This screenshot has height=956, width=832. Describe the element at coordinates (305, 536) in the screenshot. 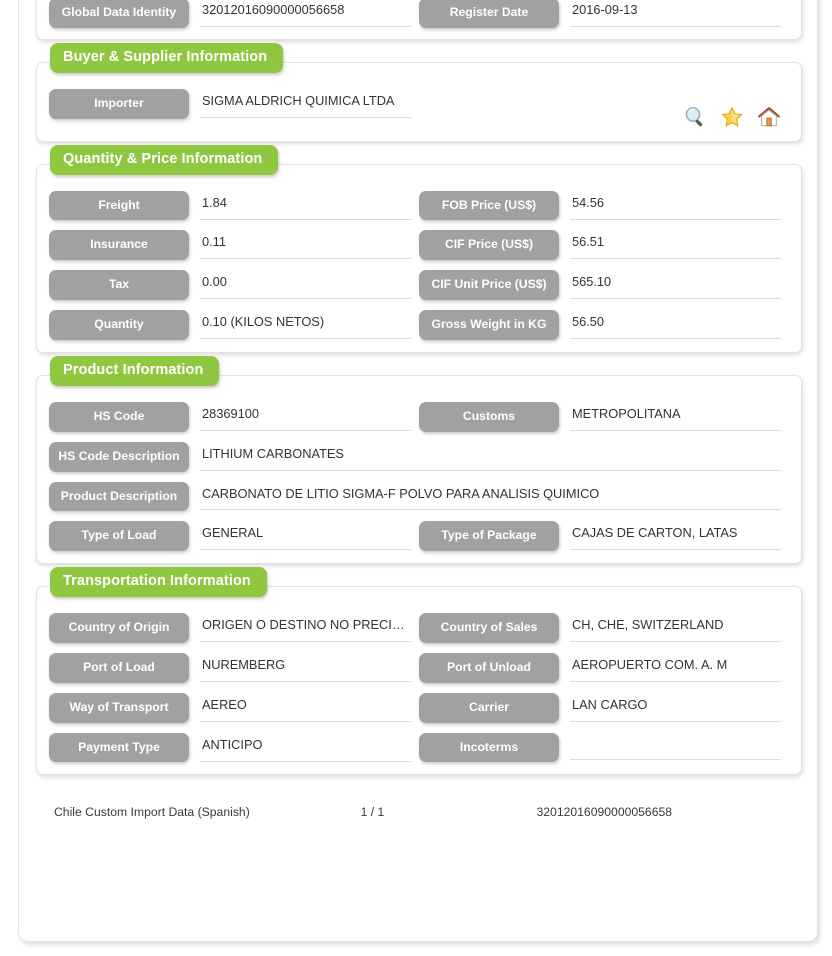

I see `type-of-load-value: GENERAL` at that location.